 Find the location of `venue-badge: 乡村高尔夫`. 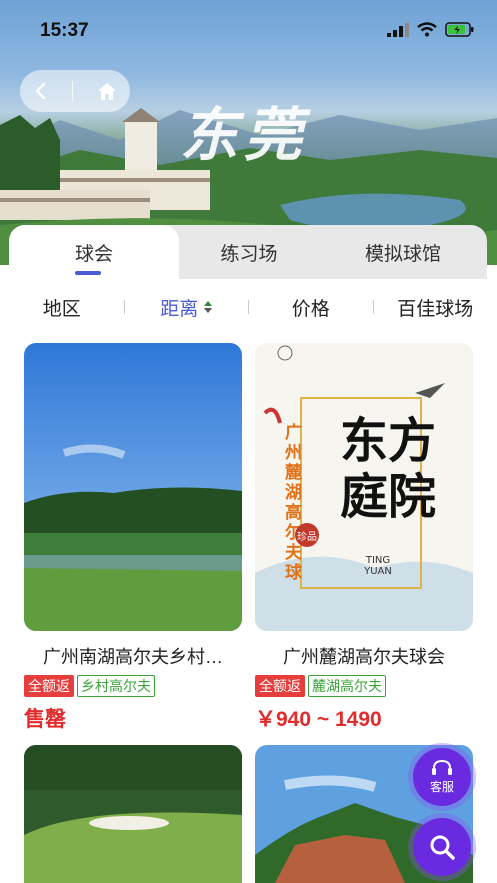

venue-badge: 乡村高尔夫 is located at coordinates (116, 686).